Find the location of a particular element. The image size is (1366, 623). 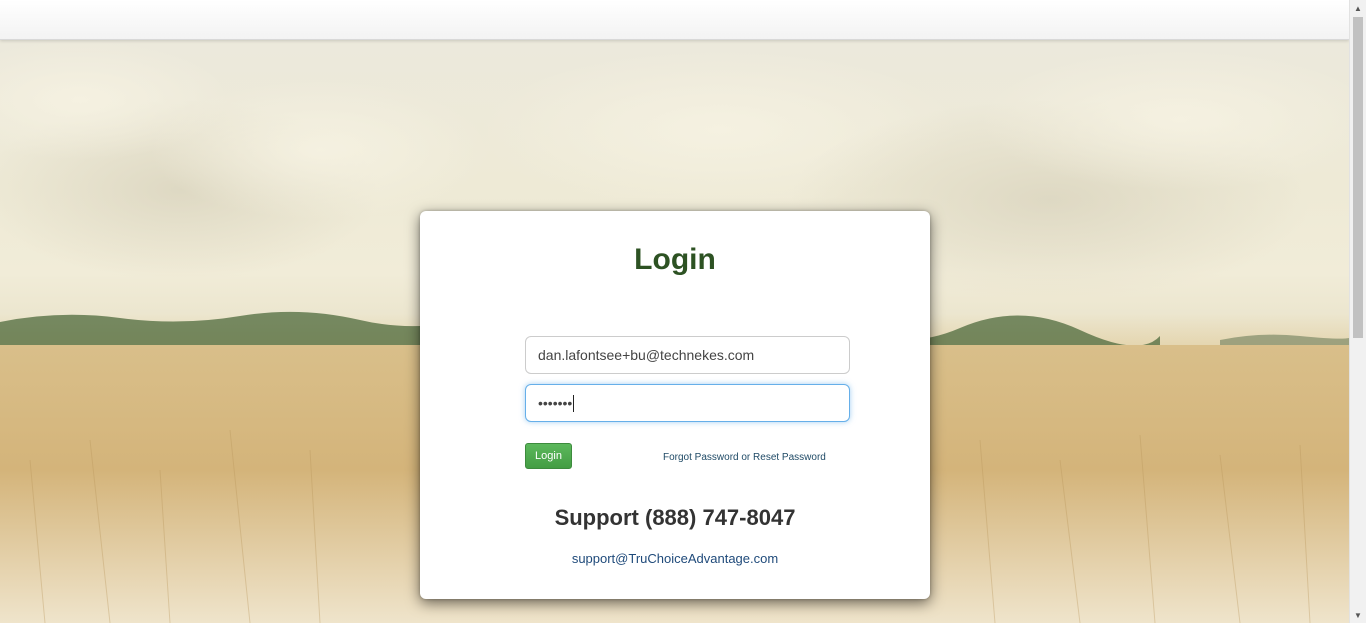

login-title: Login is located at coordinates (675, 259).